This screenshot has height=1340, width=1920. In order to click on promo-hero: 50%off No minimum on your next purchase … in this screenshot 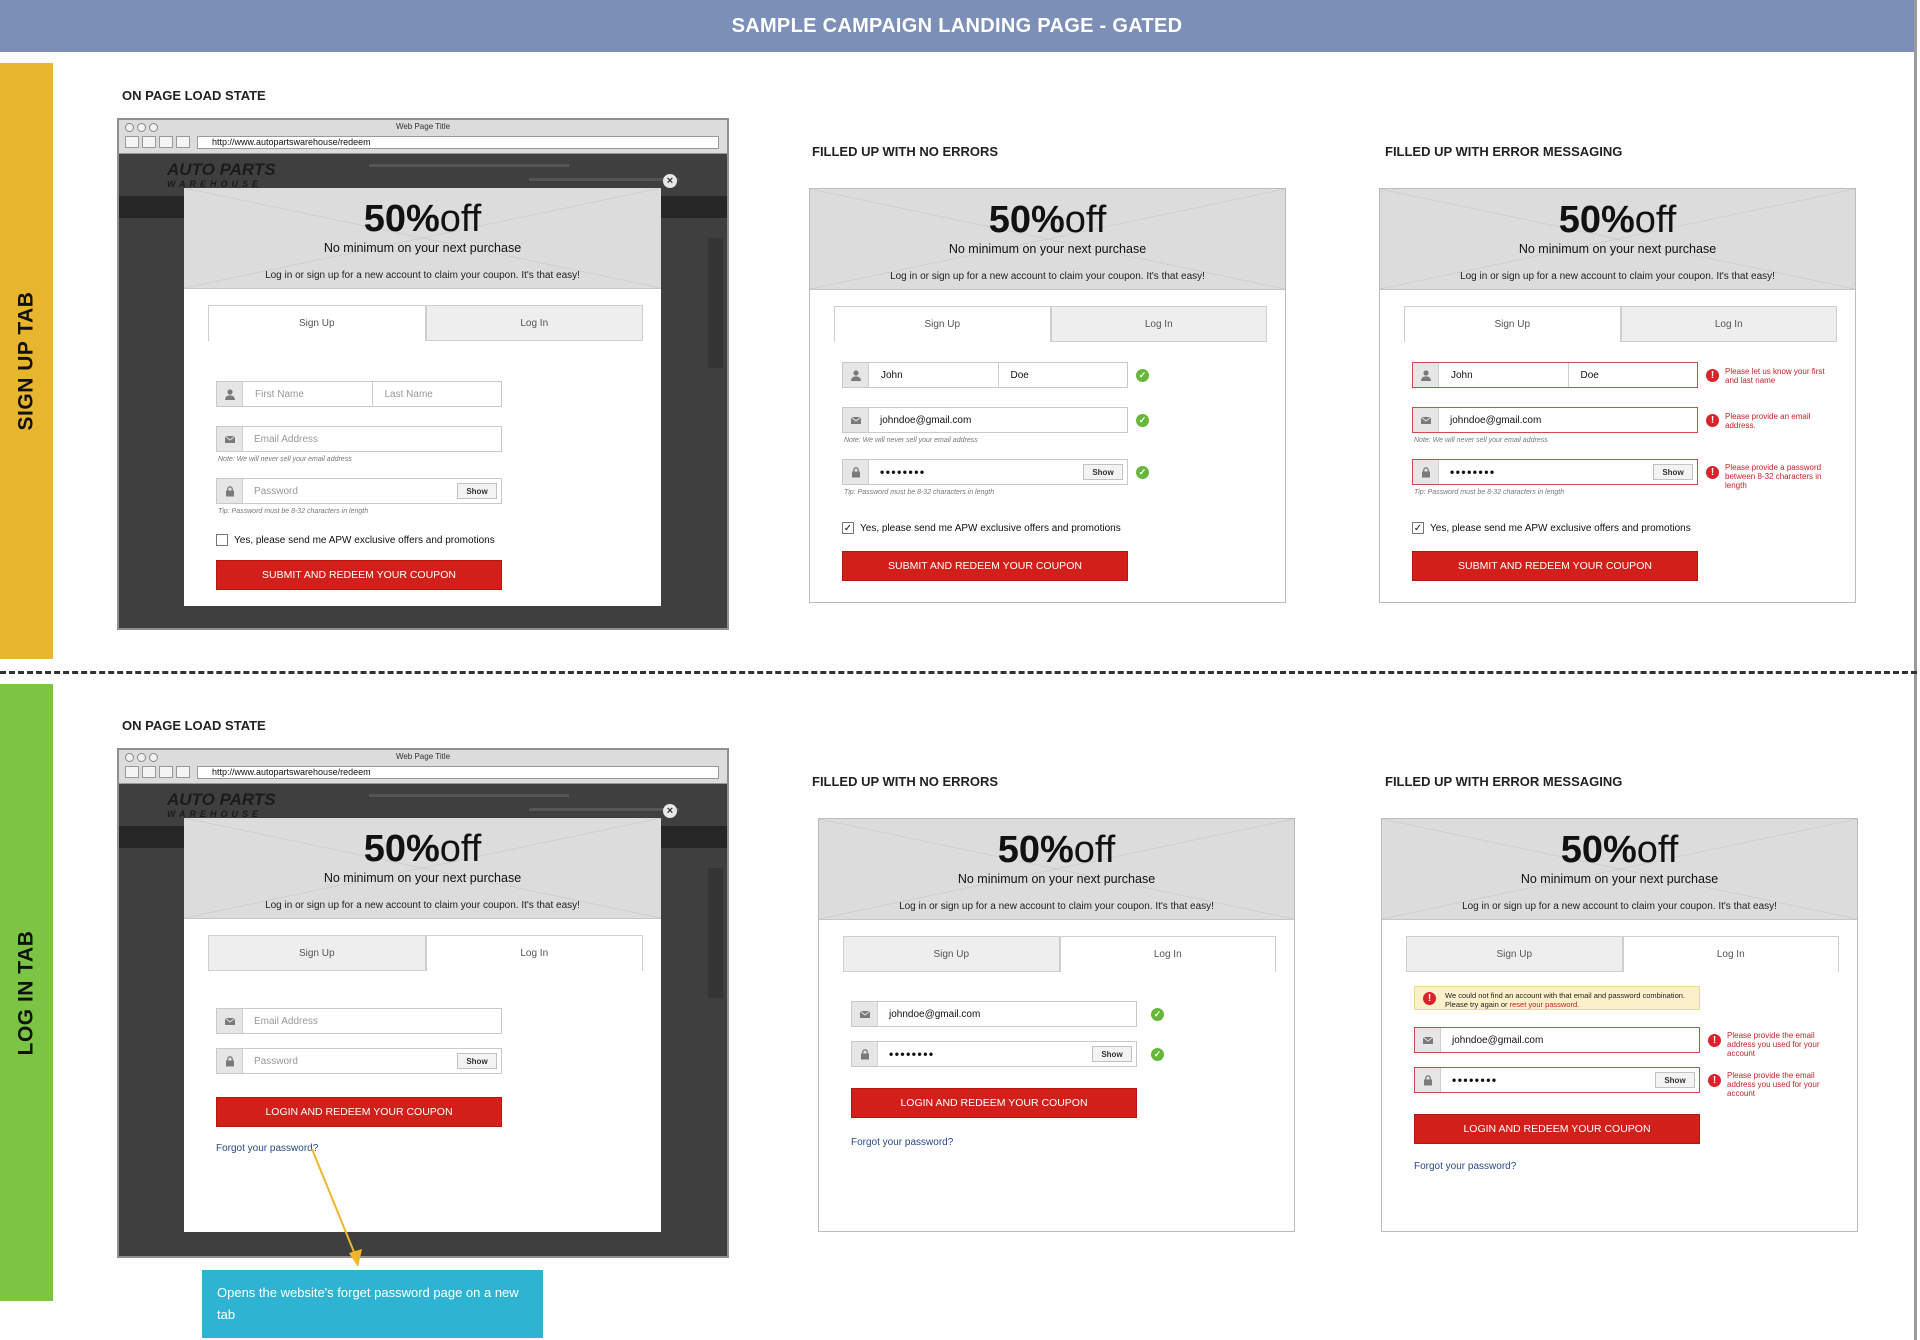, I will do `click(1619, 869)`.